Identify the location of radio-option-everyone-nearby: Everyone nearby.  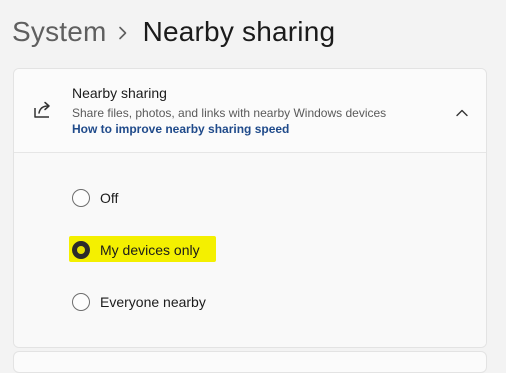
(138, 302).